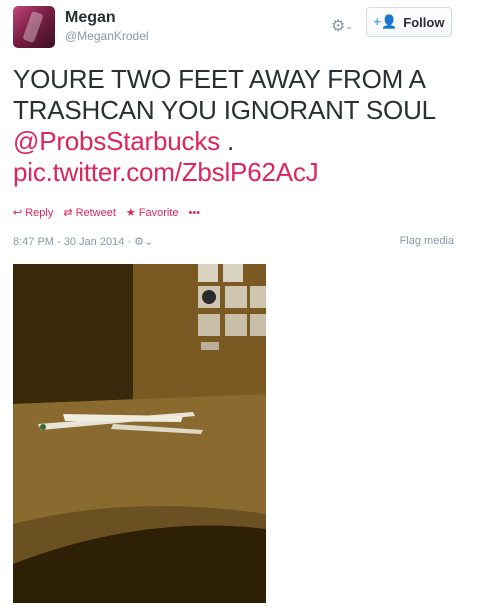 The height and width of the screenshot is (612, 478). What do you see at coordinates (130, 213) in the screenshot?
I see `star-icon: ★` at bounding box center [130, 213].